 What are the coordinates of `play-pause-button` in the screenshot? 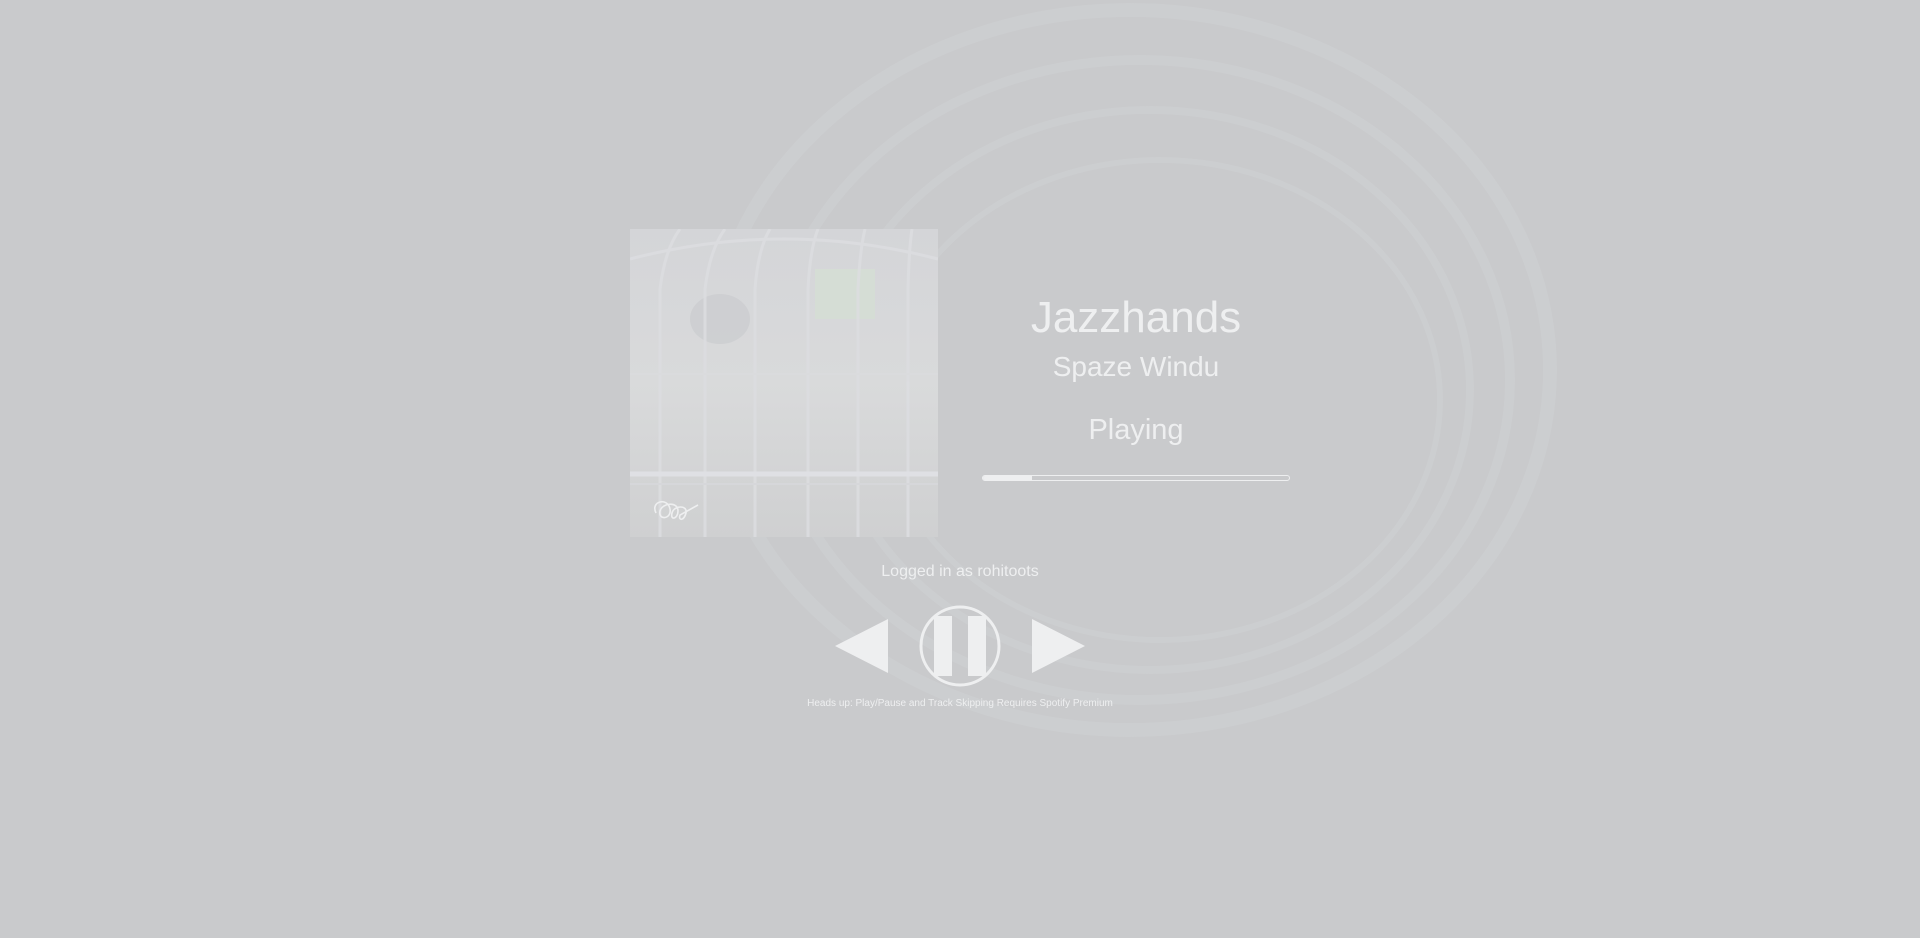 It's located at (960, 648).